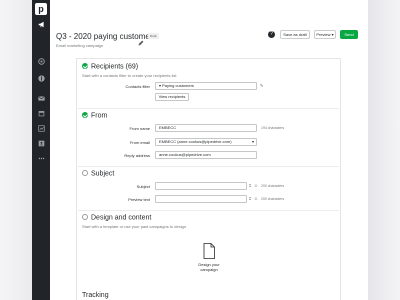 The image size is (400, 300). I want to click on help-icon: ?, so click(271, 34).